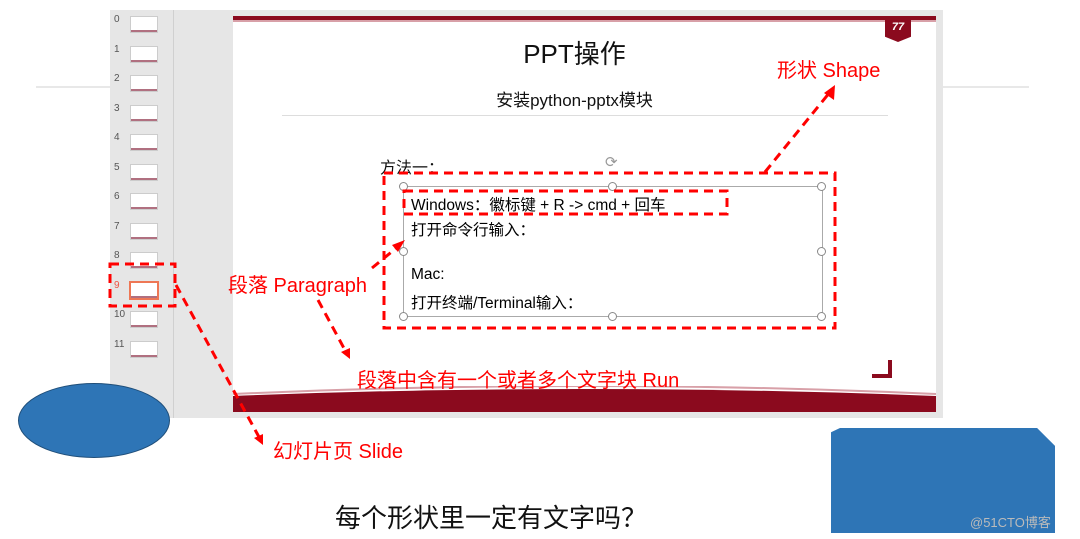 The height and width of the screenshot is (539, 1080). I want to click on slide-thumbnail: 4, so click(141, 145).